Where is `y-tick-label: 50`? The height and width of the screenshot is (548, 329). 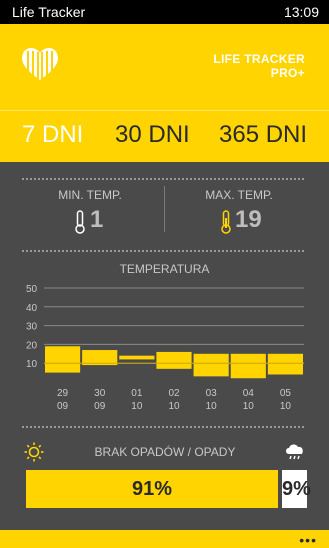 y-tick-label: 50 is located at coordinates (32, 289).